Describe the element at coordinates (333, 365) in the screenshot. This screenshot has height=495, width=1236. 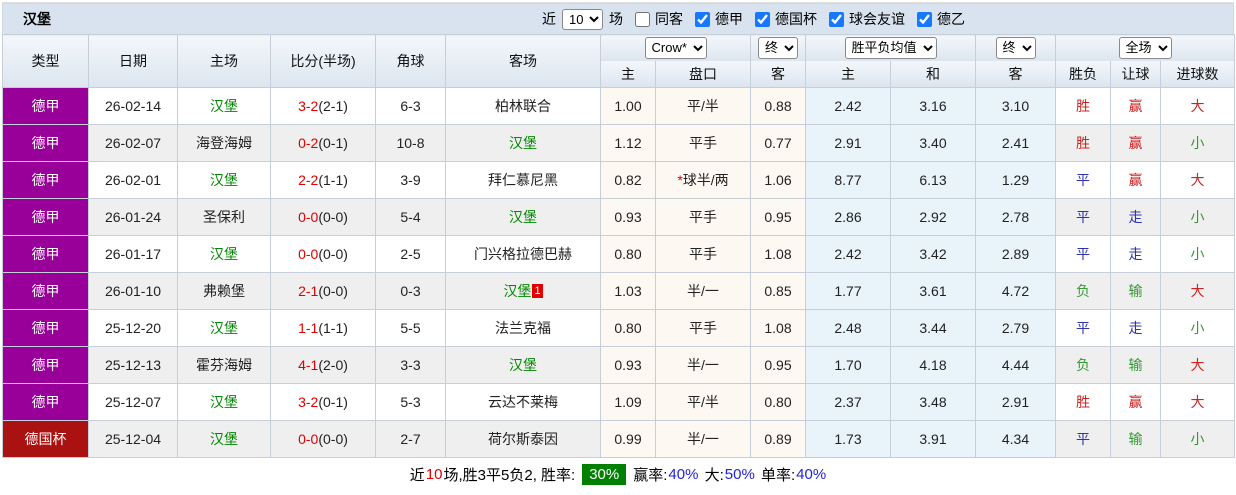
I see `halftime-score: (2-0)` at that location.